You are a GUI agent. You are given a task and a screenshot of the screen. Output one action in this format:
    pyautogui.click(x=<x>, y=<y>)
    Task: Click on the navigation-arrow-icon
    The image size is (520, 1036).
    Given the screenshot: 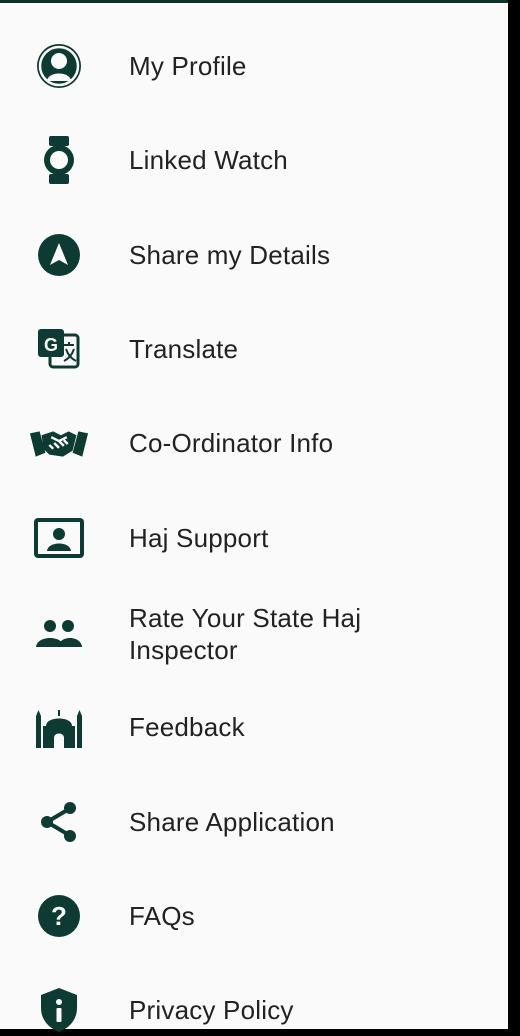 What is the action you would take?
    pyautogui.click(x=59, y=255)
    